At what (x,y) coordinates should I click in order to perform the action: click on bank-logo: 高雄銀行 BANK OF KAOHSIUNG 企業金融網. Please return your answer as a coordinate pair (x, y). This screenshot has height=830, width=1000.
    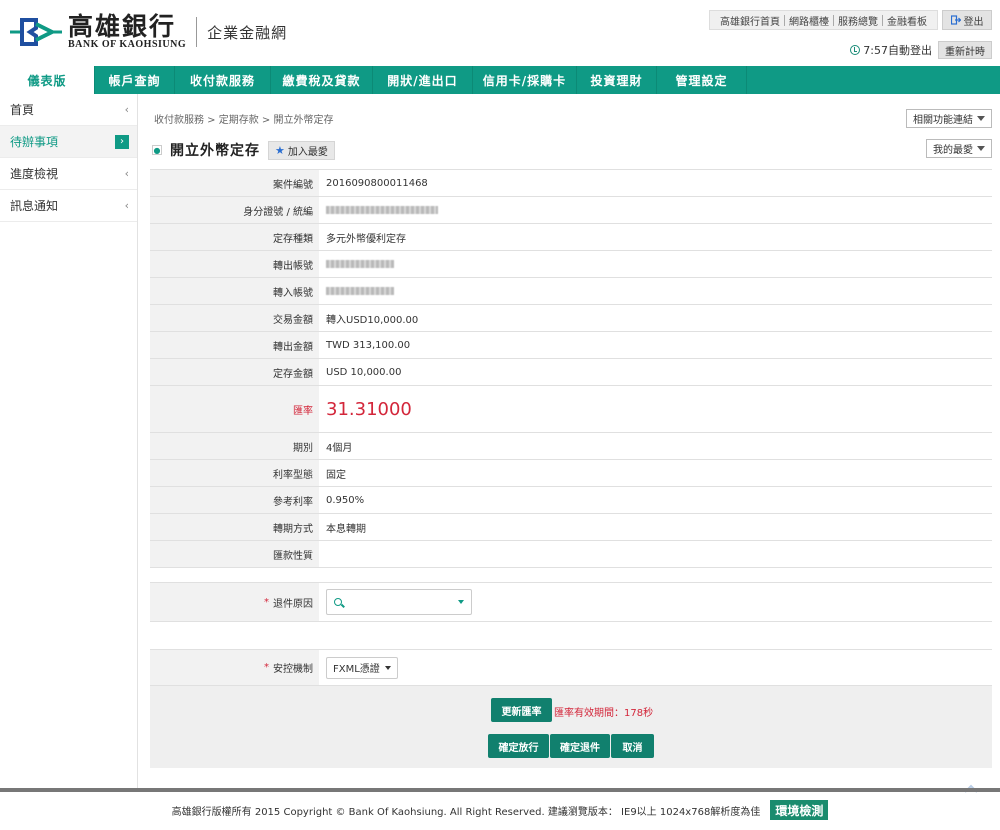
    Looking at the image, I should click on (147, 32).